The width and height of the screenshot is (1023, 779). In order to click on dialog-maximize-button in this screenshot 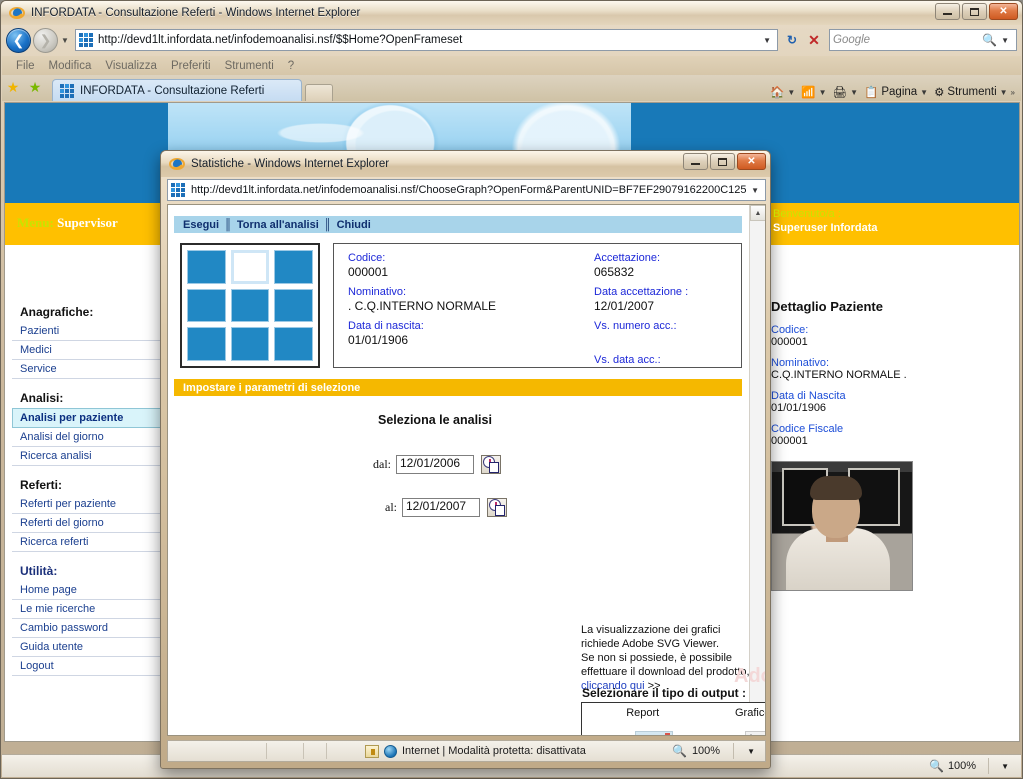, I will do `click(722, 161)`.